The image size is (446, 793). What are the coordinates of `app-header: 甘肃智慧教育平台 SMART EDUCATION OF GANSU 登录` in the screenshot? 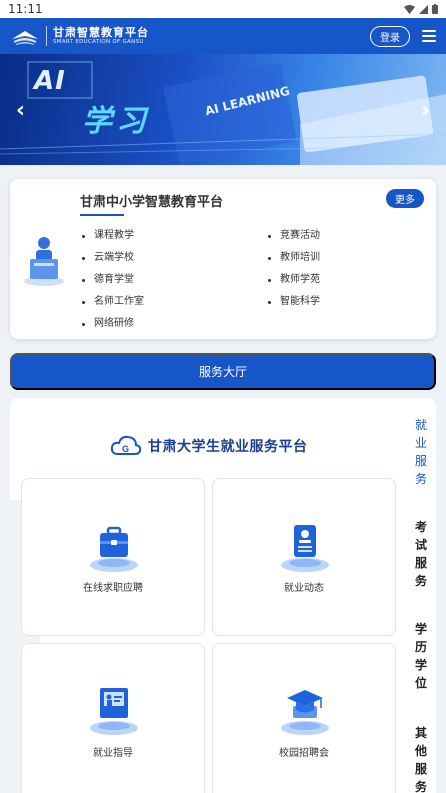 It's located at (223, 36).